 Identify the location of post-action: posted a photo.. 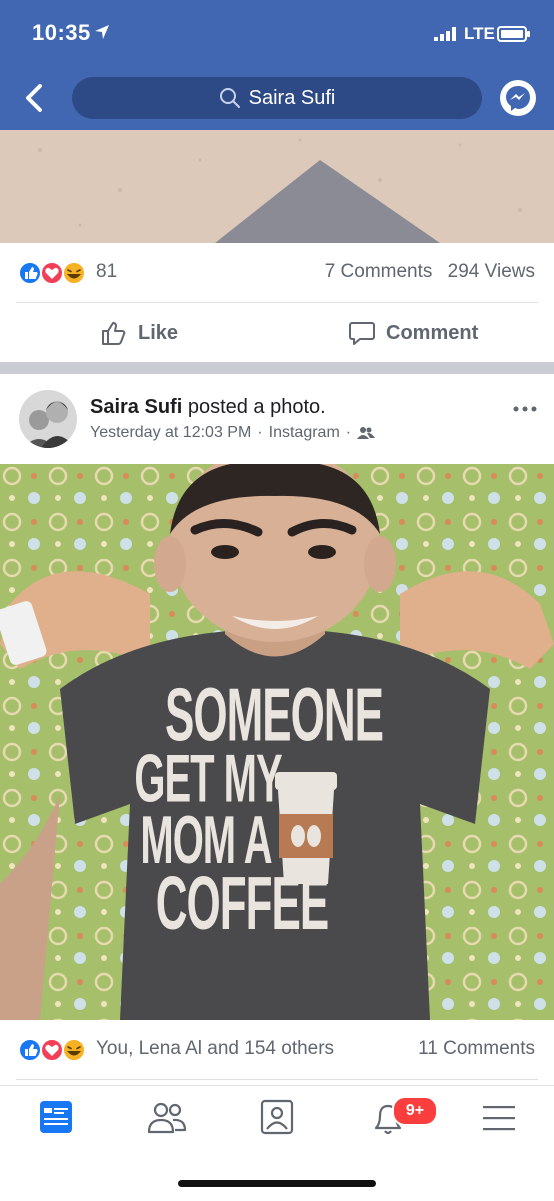
(256, 407).